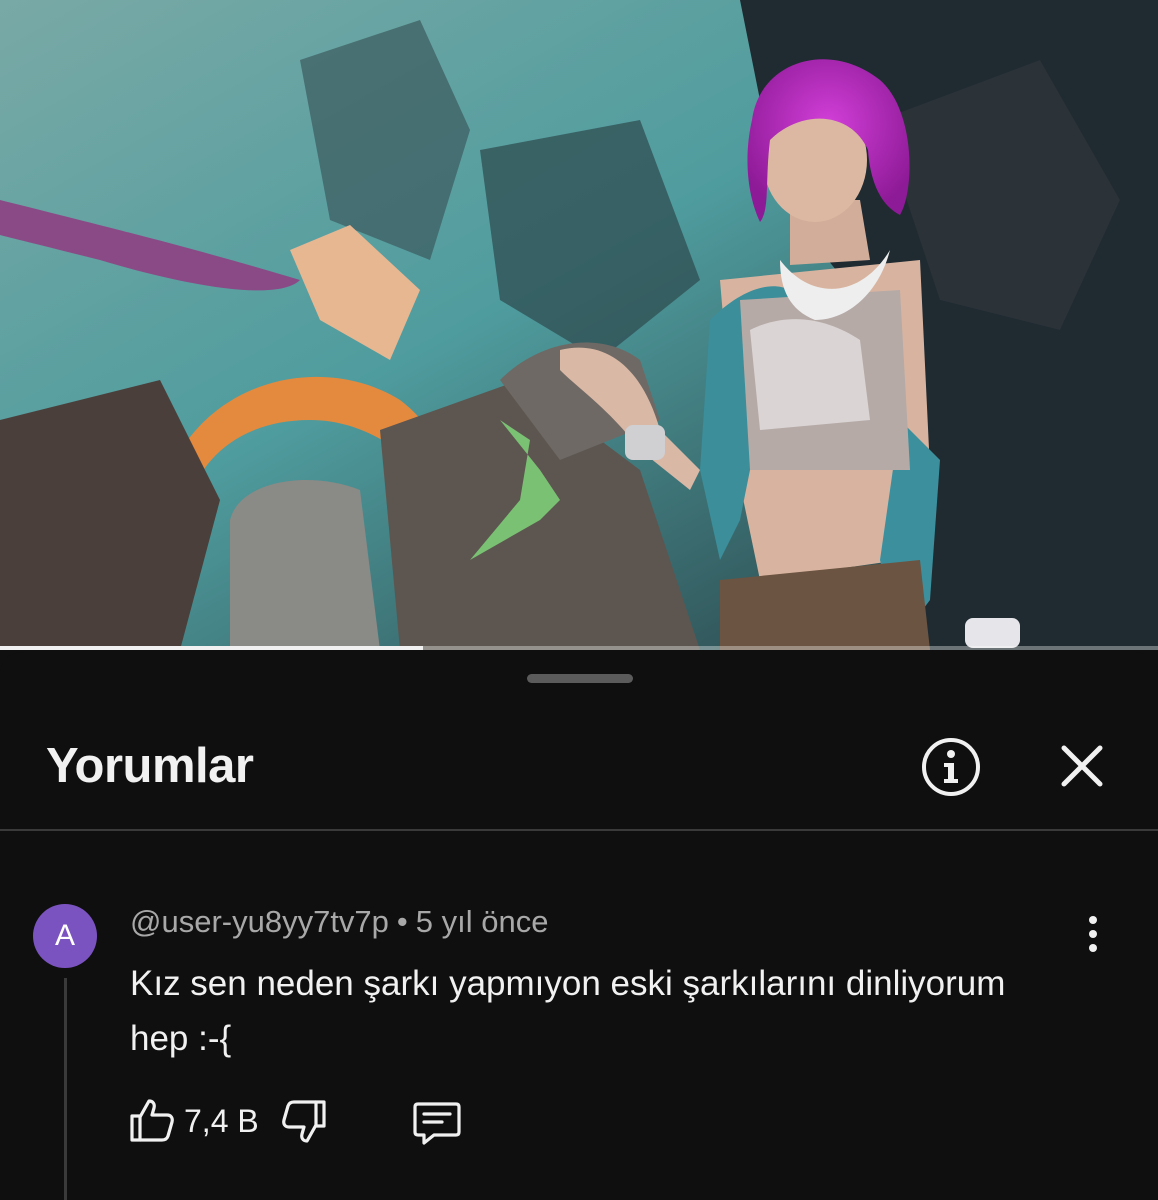 The width and height of the screenshot is (1158, 1200). Describe the element at coordinates (579, 648) in the screenshot. I see `video-progress-bar` at that location.